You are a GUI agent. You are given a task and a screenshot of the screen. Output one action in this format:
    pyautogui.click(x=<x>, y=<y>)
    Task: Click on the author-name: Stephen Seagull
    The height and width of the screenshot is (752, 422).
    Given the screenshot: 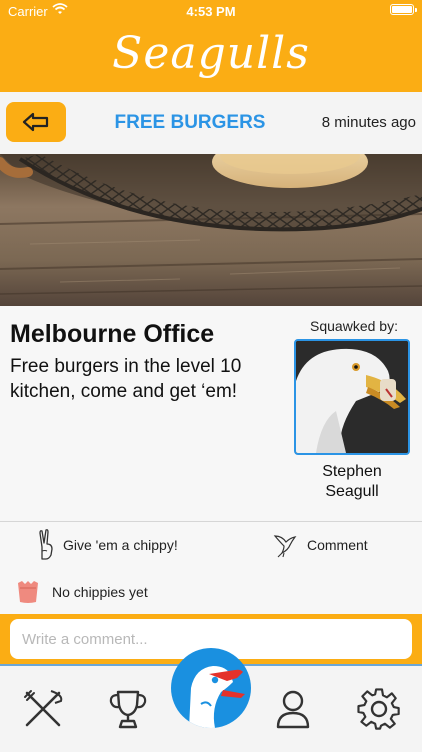 What is the action you would take?
    pyautogui.click(x=352, y=482)
    